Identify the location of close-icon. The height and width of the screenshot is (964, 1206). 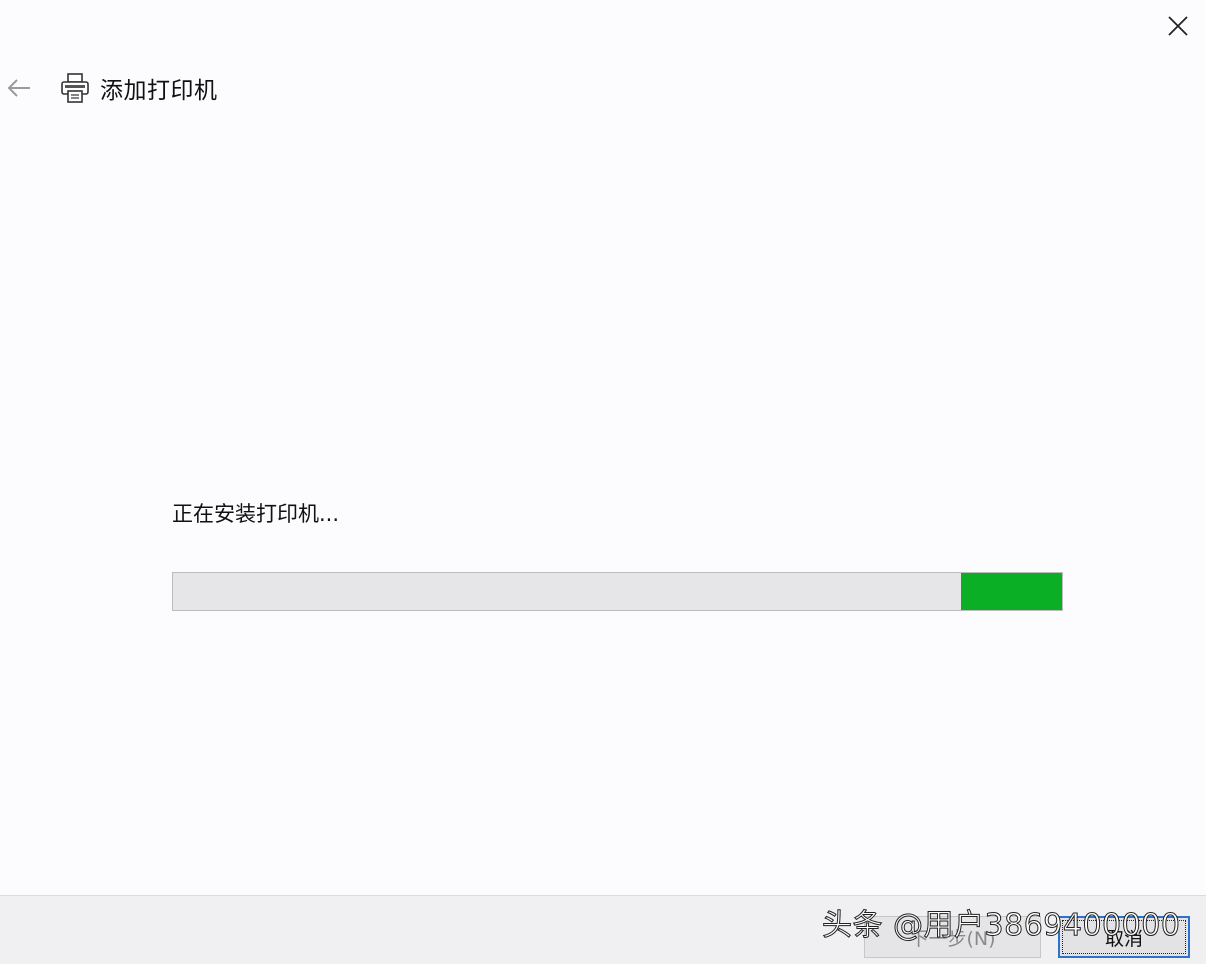
(1178, 26).